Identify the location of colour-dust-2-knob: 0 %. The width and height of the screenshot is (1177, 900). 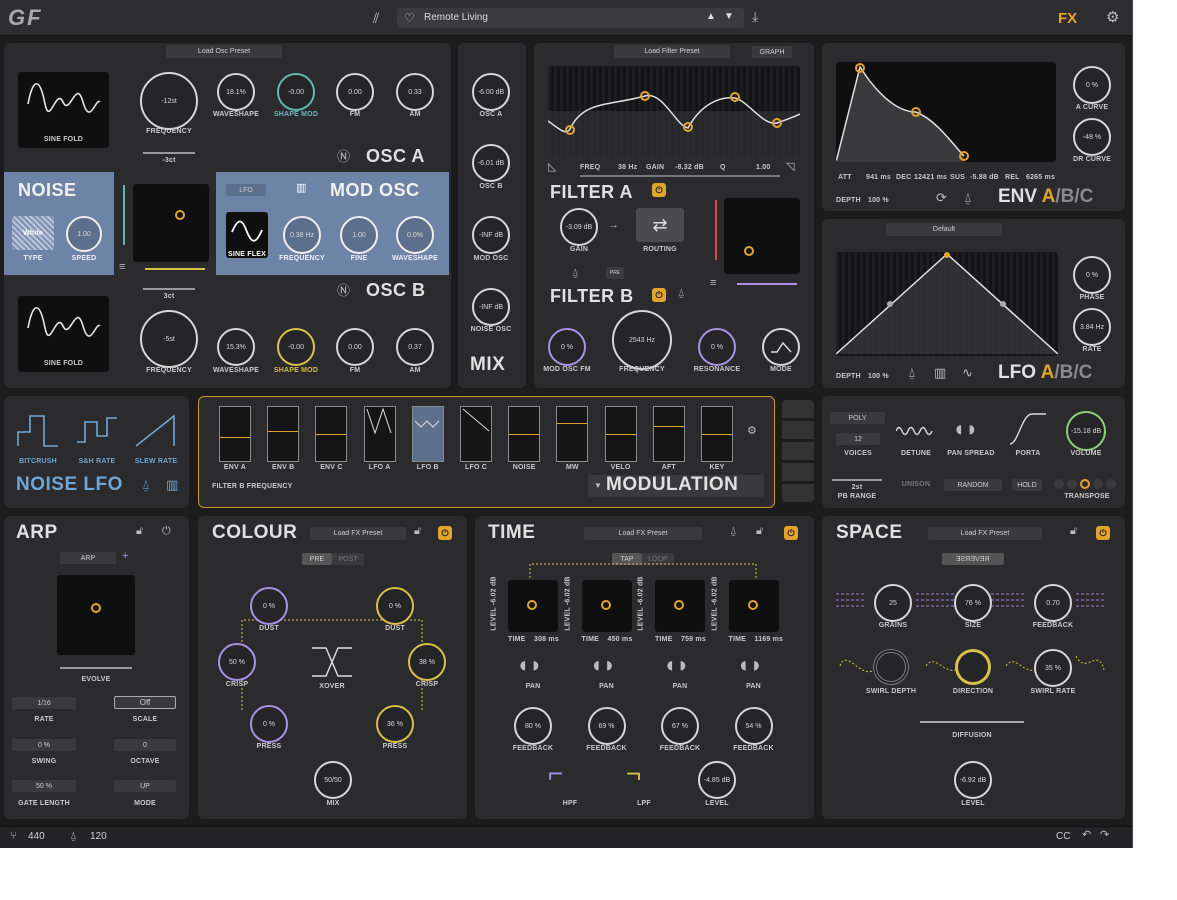
(395, 606).